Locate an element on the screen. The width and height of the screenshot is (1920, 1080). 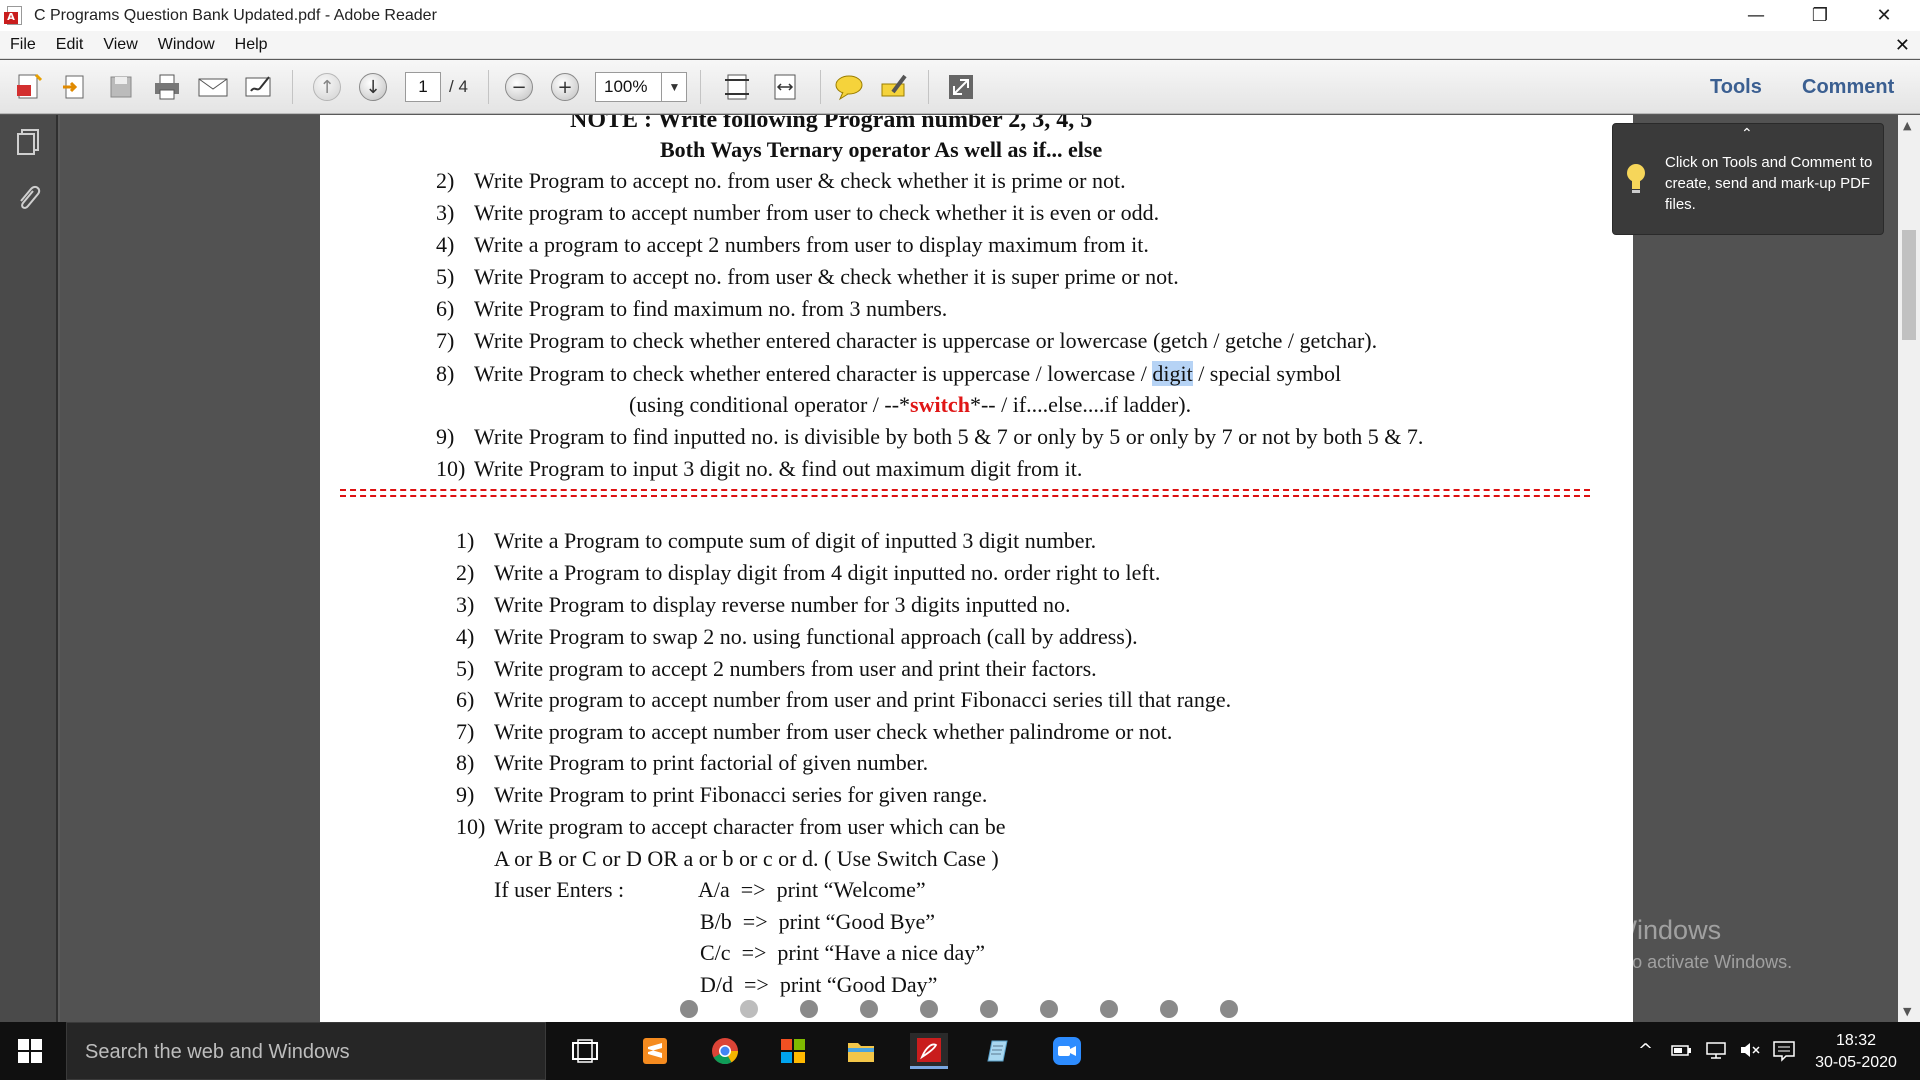
menu-view: View is located at coordinates (120, 45).